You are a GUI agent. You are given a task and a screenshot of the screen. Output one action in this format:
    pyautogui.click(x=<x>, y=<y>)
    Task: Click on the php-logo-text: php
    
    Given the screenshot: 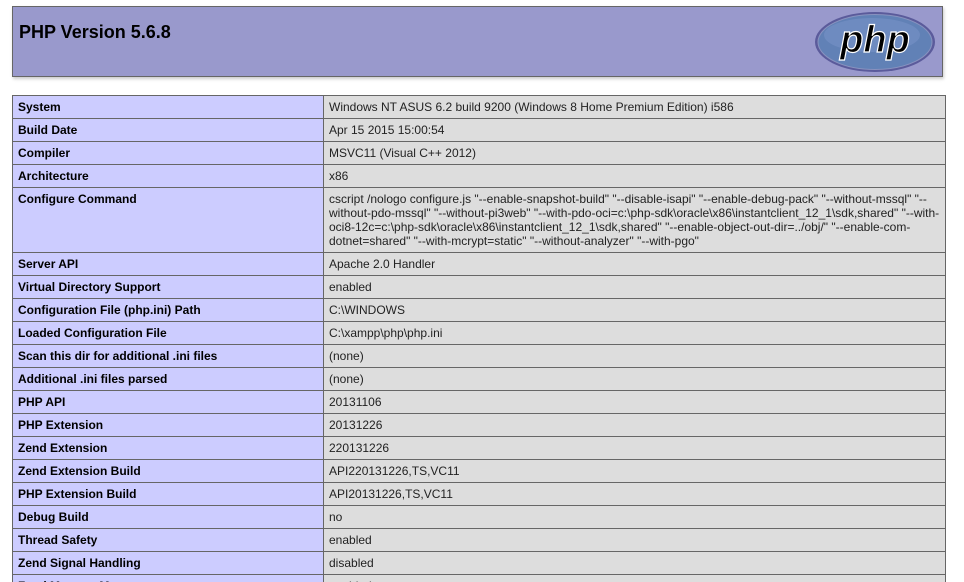 What is the action you would take?
    pyautogui.click(x=874, y=40)
    